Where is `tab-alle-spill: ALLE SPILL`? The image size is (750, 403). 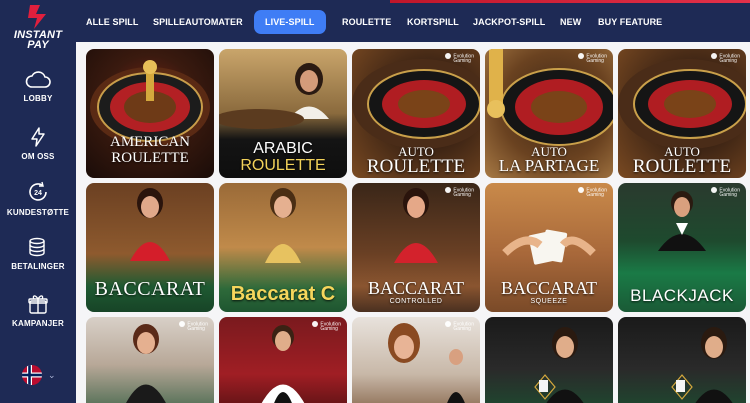 tab-alle-spill: ALLE SPILL is located at coordinates (112, 22).